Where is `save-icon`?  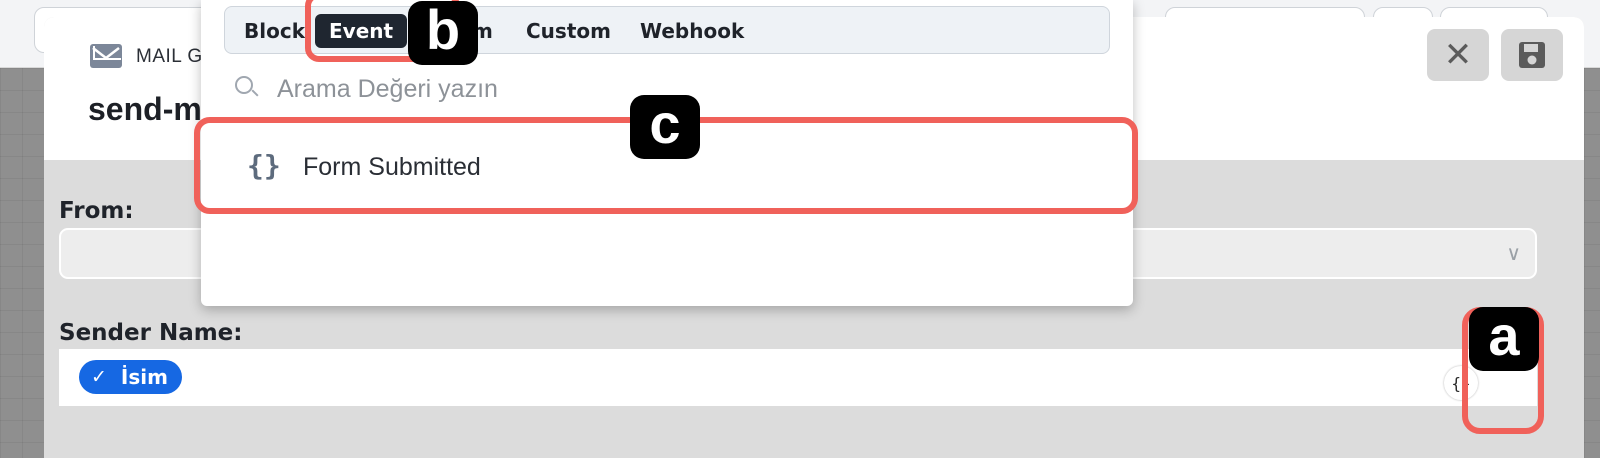 save-icon is located at coordinates (1532, 55).